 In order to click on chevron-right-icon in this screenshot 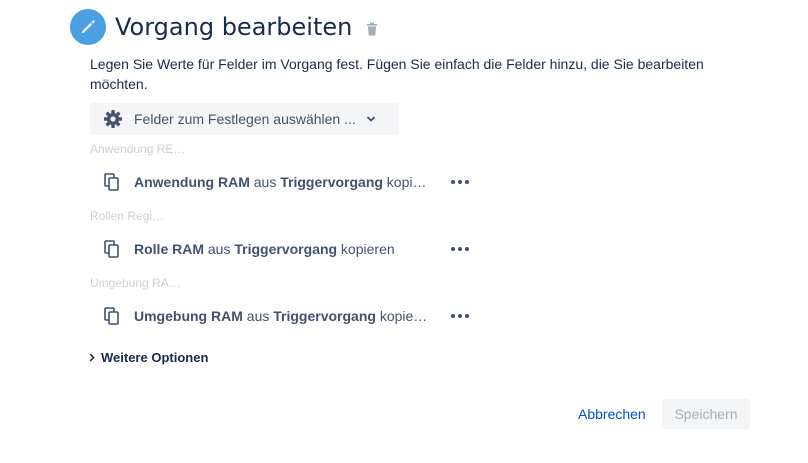, I will do `click(92, 357)`.